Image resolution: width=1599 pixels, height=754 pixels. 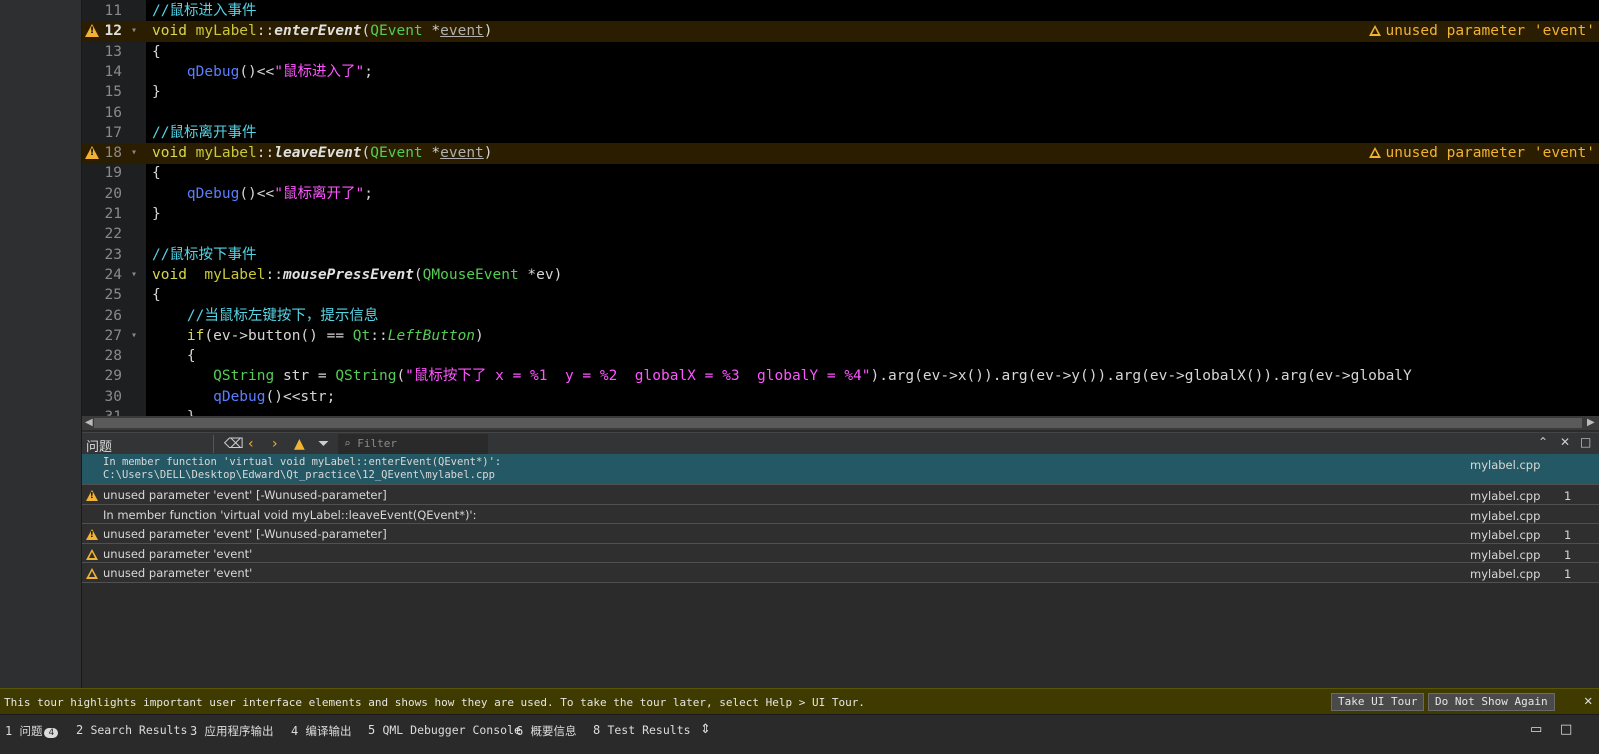 I want to click on output-tab: 8 Test Results, so click(x=642, y=730).